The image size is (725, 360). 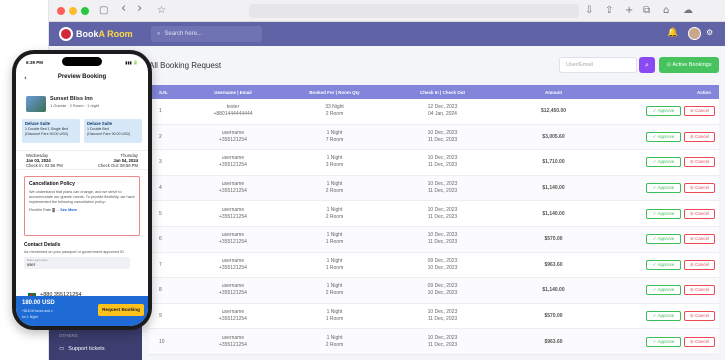 I want to click on cell-amount: $1,710.00, so click(x=553, y=162).